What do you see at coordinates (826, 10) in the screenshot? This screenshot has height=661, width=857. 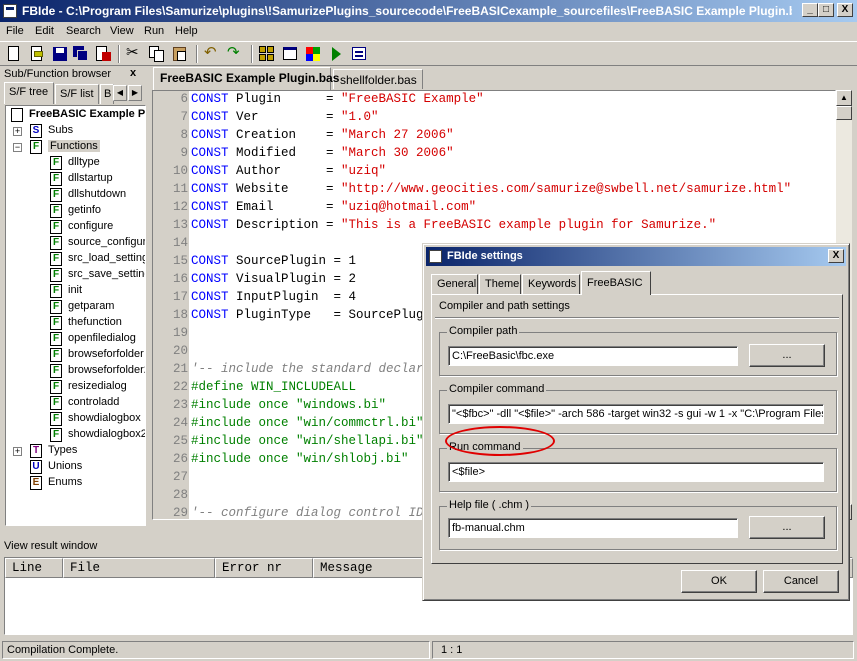 I see `maximize-button: □` at bounding box center [826, 10].